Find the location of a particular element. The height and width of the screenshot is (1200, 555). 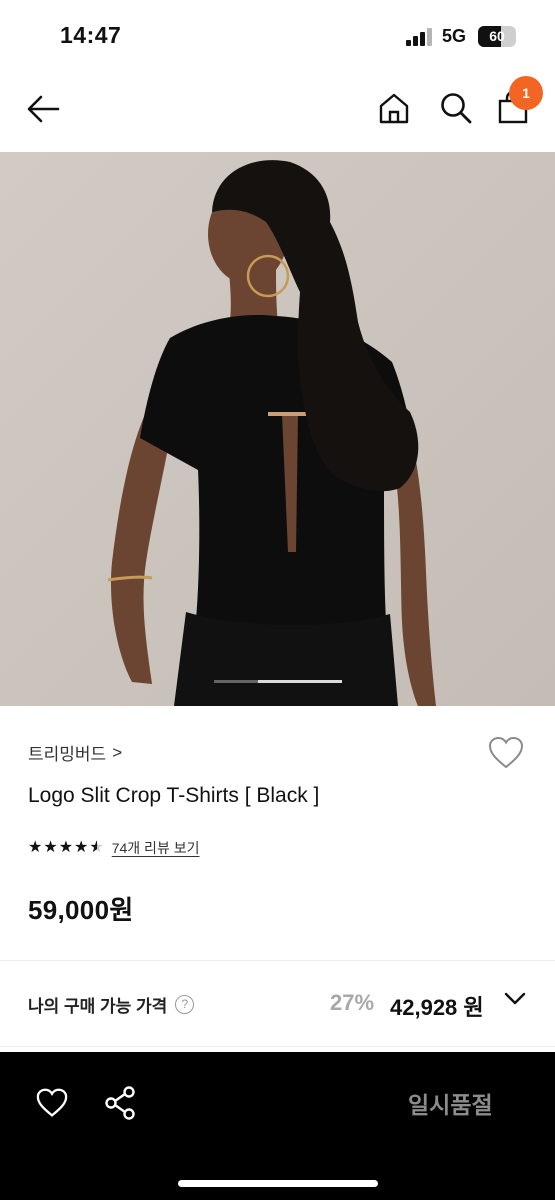

chevron-down-icon is located at coordinates (515, 999).